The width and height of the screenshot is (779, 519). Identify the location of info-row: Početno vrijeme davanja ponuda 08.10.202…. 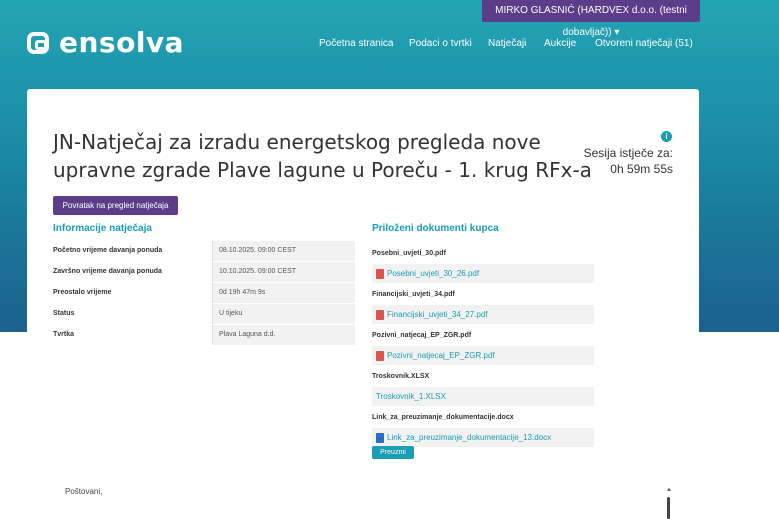
(204, 250).